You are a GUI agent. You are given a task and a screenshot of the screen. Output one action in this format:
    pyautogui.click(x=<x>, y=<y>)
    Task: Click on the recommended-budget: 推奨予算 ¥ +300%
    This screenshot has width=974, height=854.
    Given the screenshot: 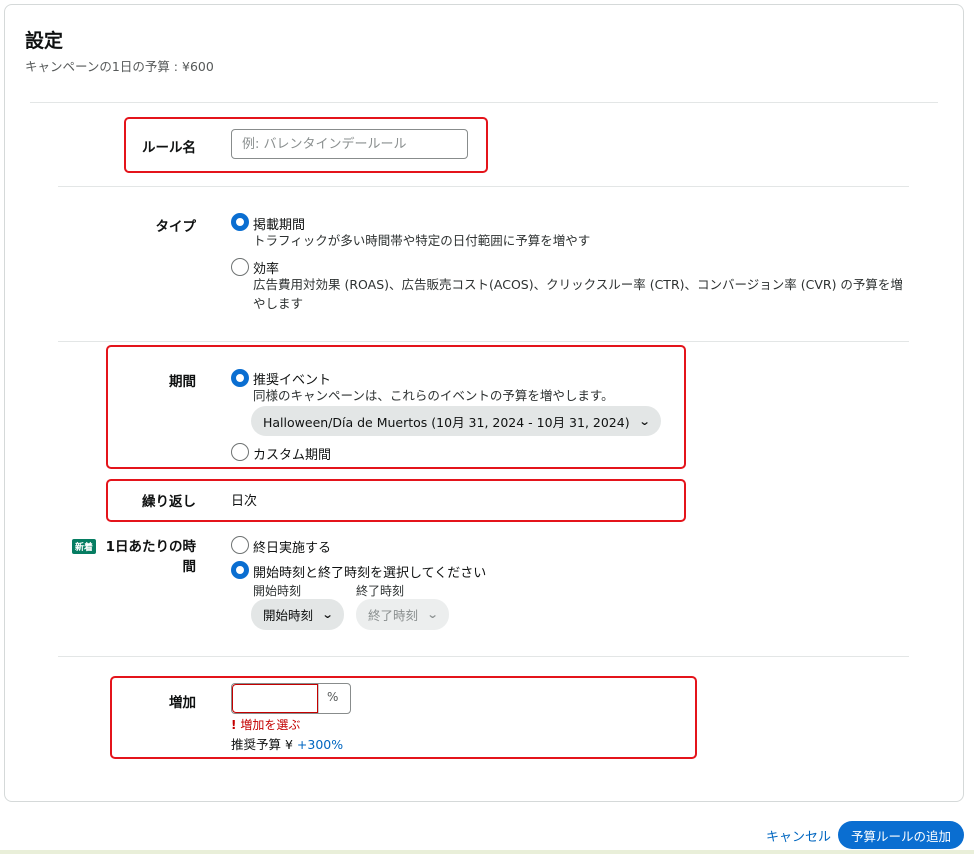 What is the action you would take?
    pyautogui.click(x=287, y=743)
    